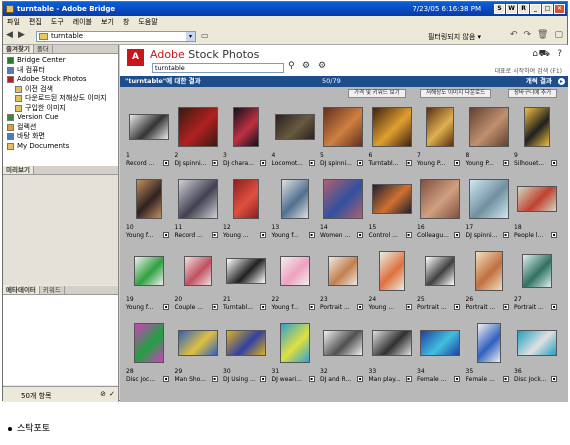  I want to click on menu-item: 레이블, so click(82, 22).